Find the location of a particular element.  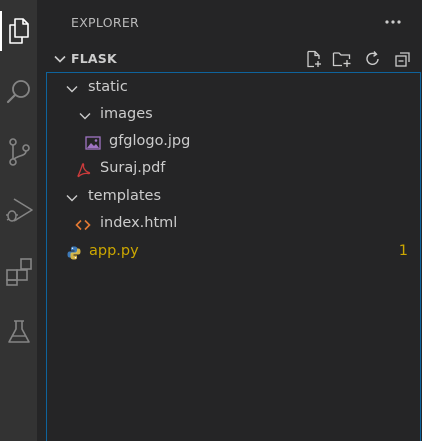

tree-item-file: gfglogo.jpg is located at coordinates (233, 142).